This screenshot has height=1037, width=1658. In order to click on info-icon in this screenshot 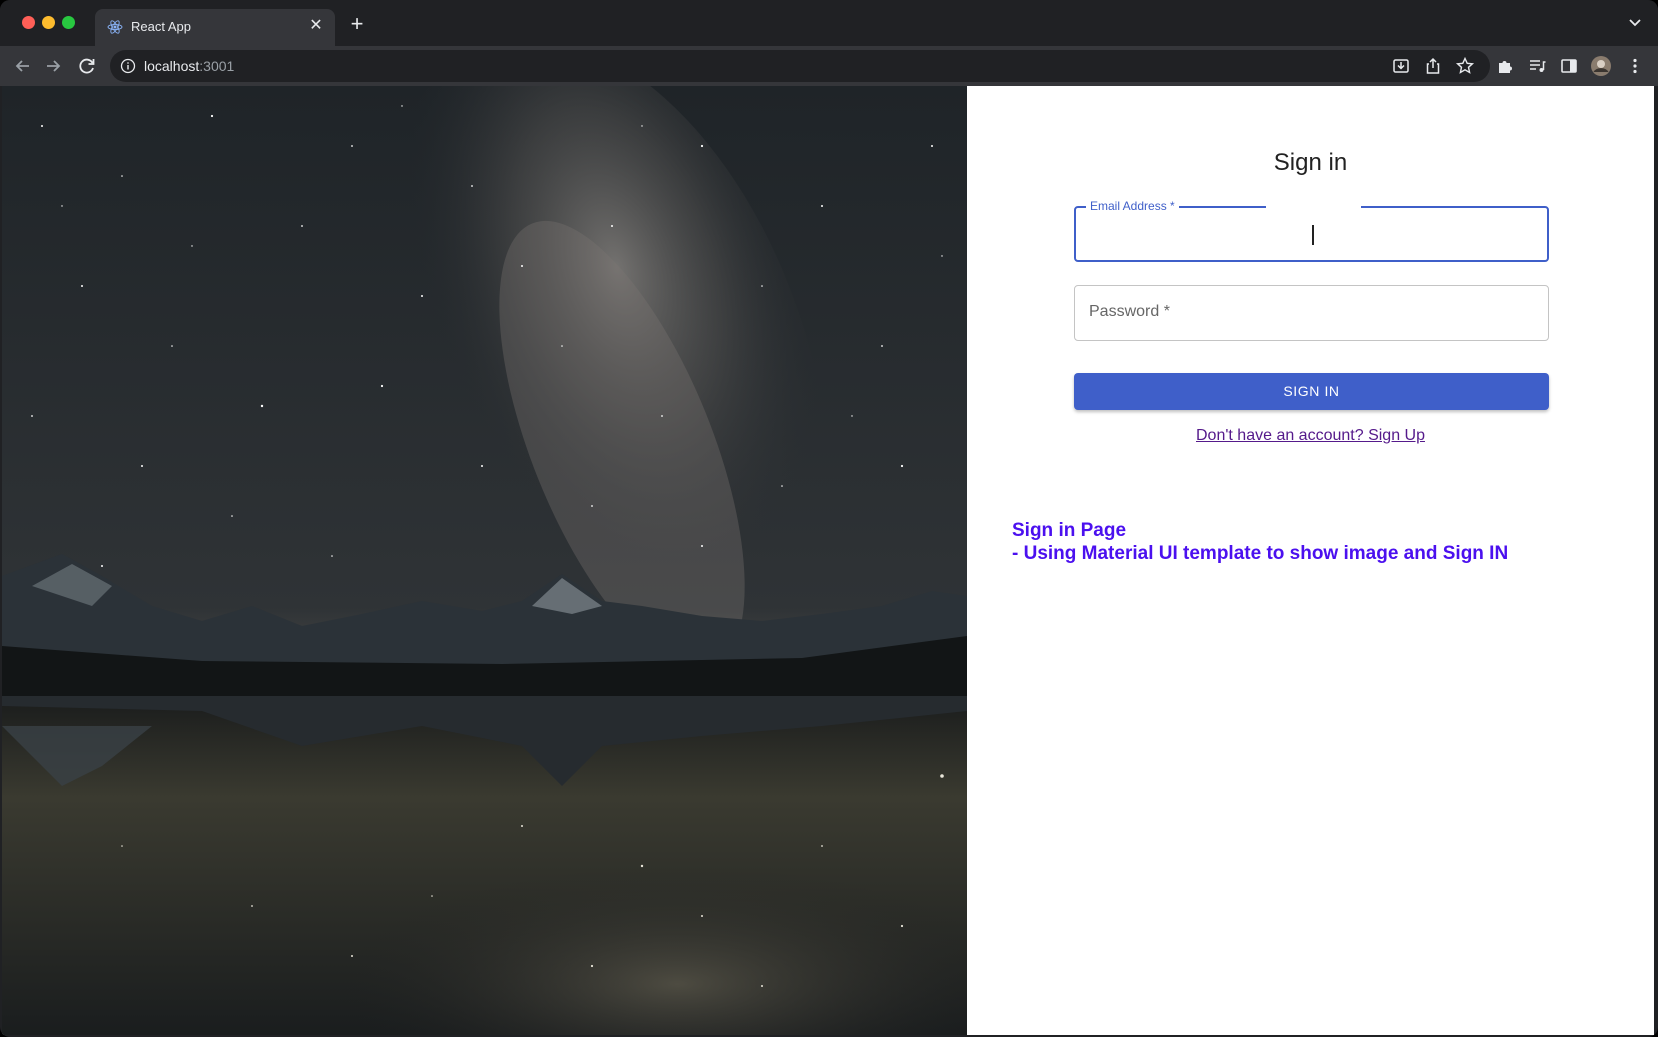, I will do `click(128, 66)`.